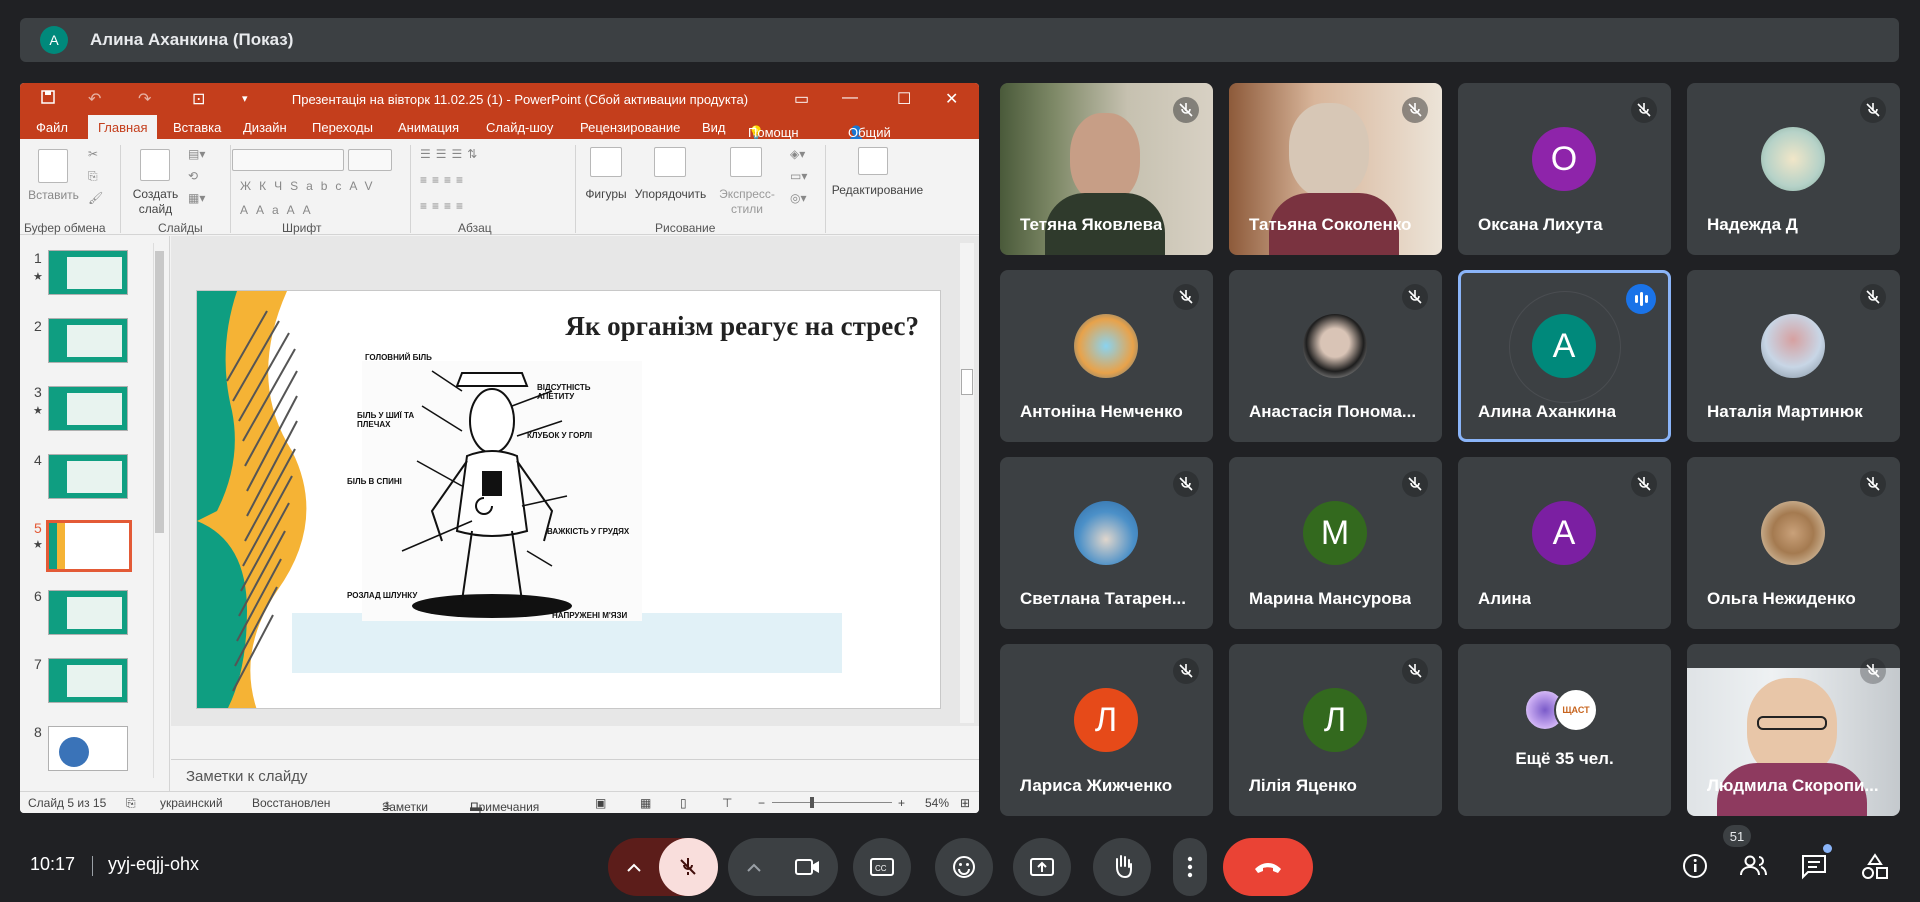  Describe the element at coordinates (951, 99) in the screenshot. I see `close-icon: ✕` at that location.